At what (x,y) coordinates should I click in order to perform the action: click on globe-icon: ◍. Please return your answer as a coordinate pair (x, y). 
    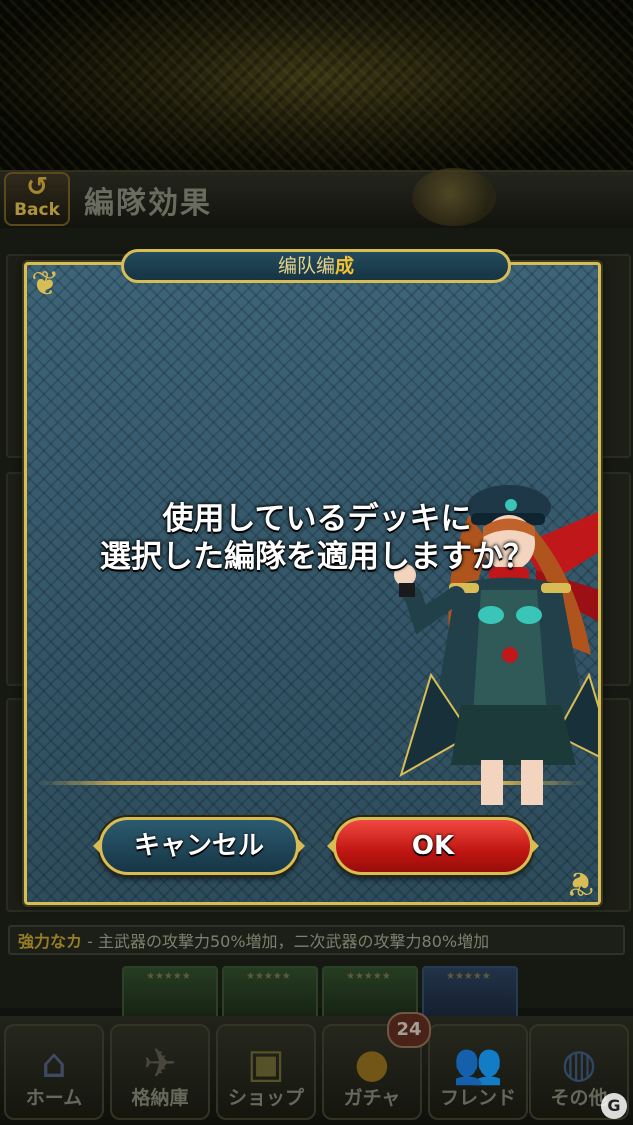
    Looking at the image, I should click on (579, 1064).